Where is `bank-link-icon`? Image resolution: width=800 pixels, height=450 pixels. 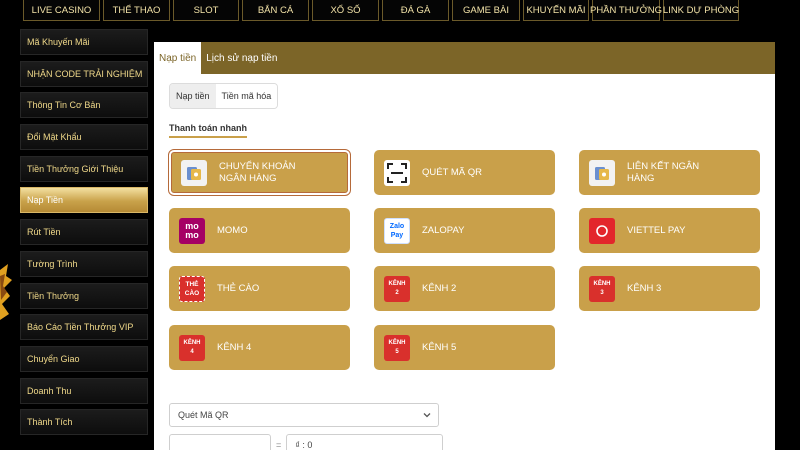 bank-link-icon is located at coordinates (602, 172).